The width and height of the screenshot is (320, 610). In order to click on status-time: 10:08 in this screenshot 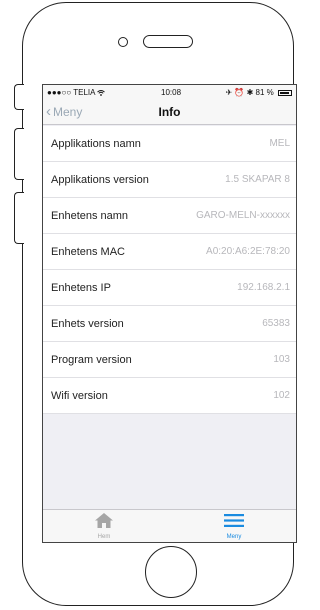, I will do `click(171, 92)`.